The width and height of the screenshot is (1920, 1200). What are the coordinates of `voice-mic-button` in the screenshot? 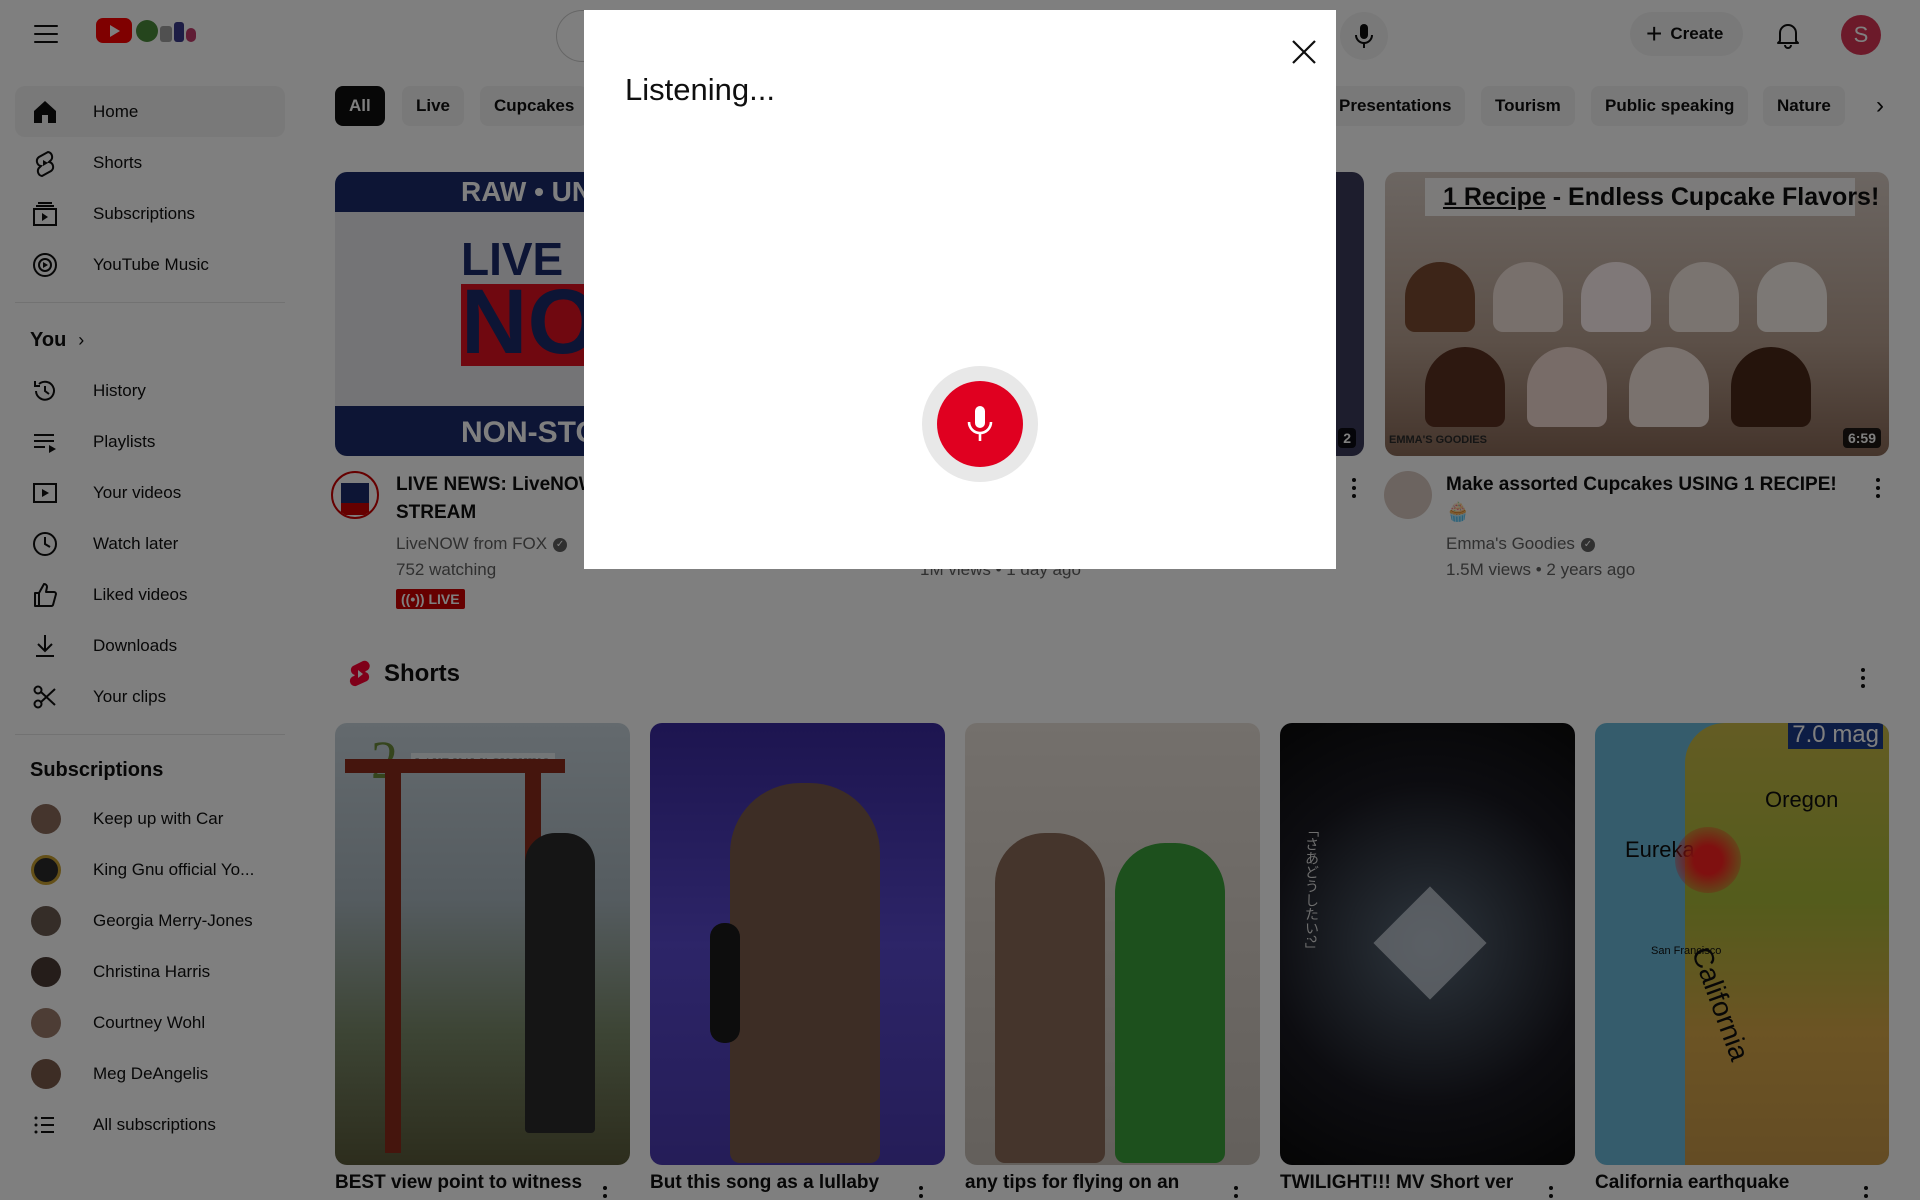 It's located at (980, 424).